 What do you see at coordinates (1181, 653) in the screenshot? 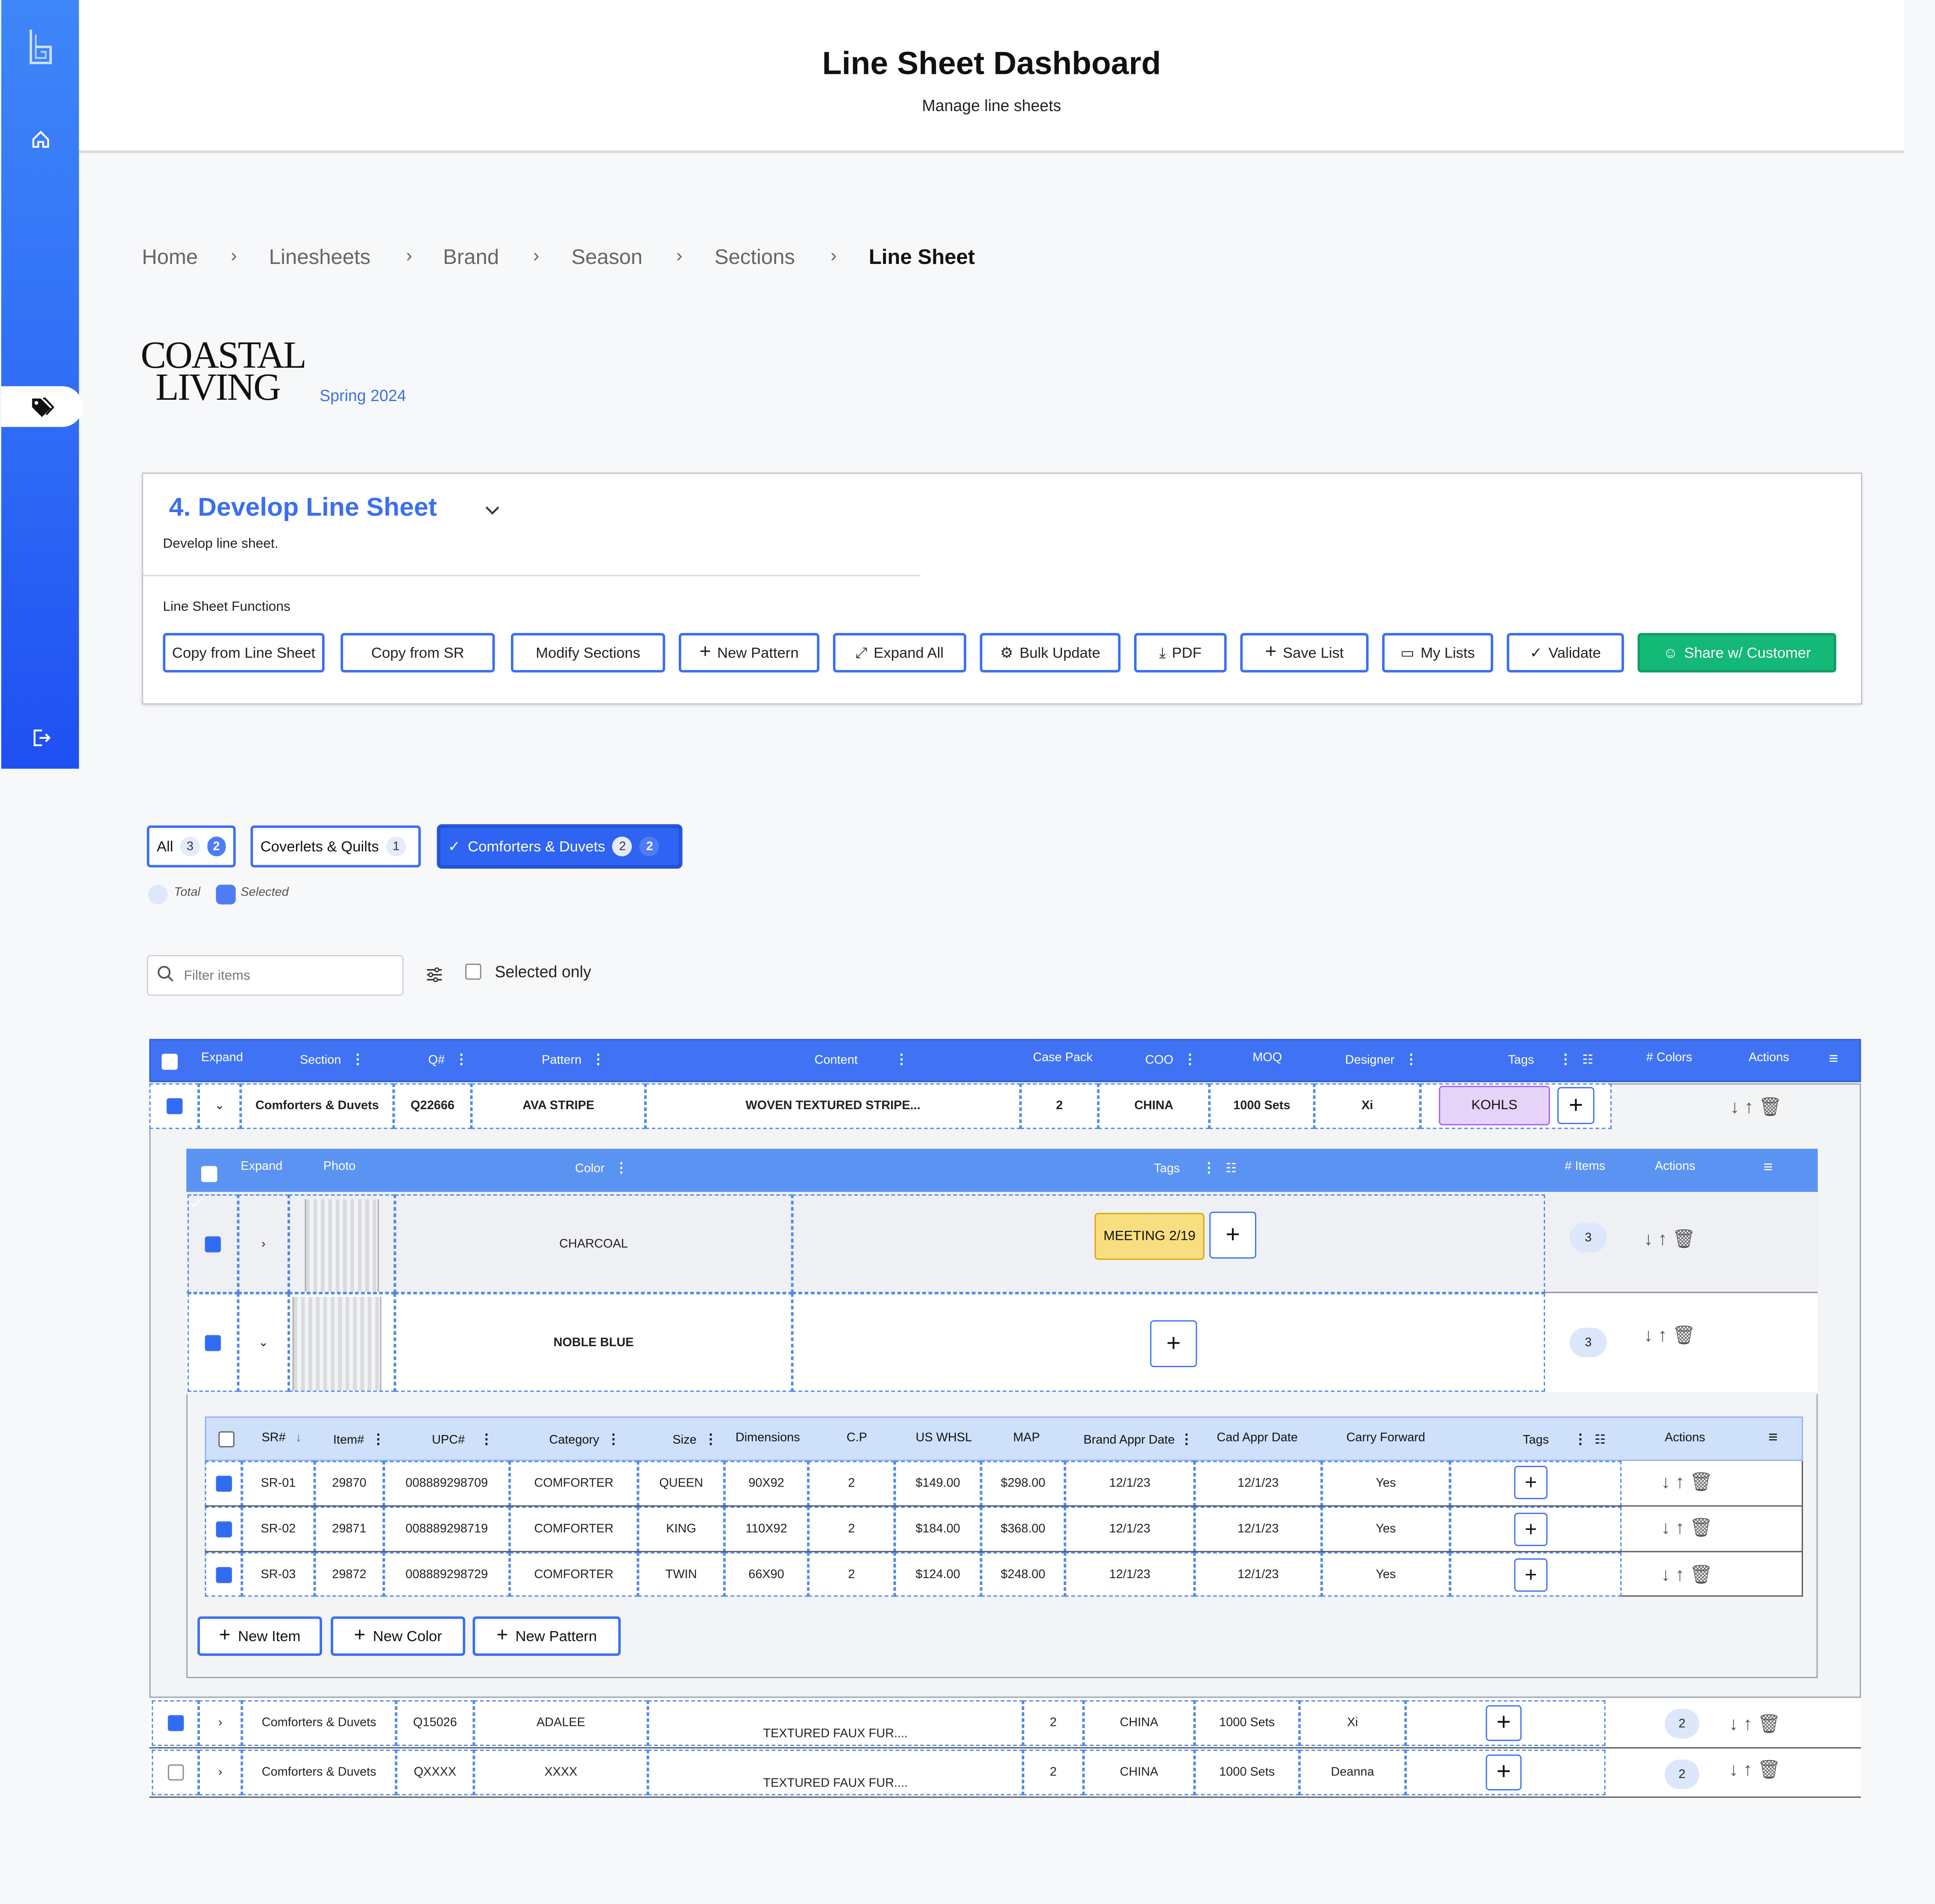
I see `pdf-button: ⤓ PDF` at bounding box center [1181, 653].